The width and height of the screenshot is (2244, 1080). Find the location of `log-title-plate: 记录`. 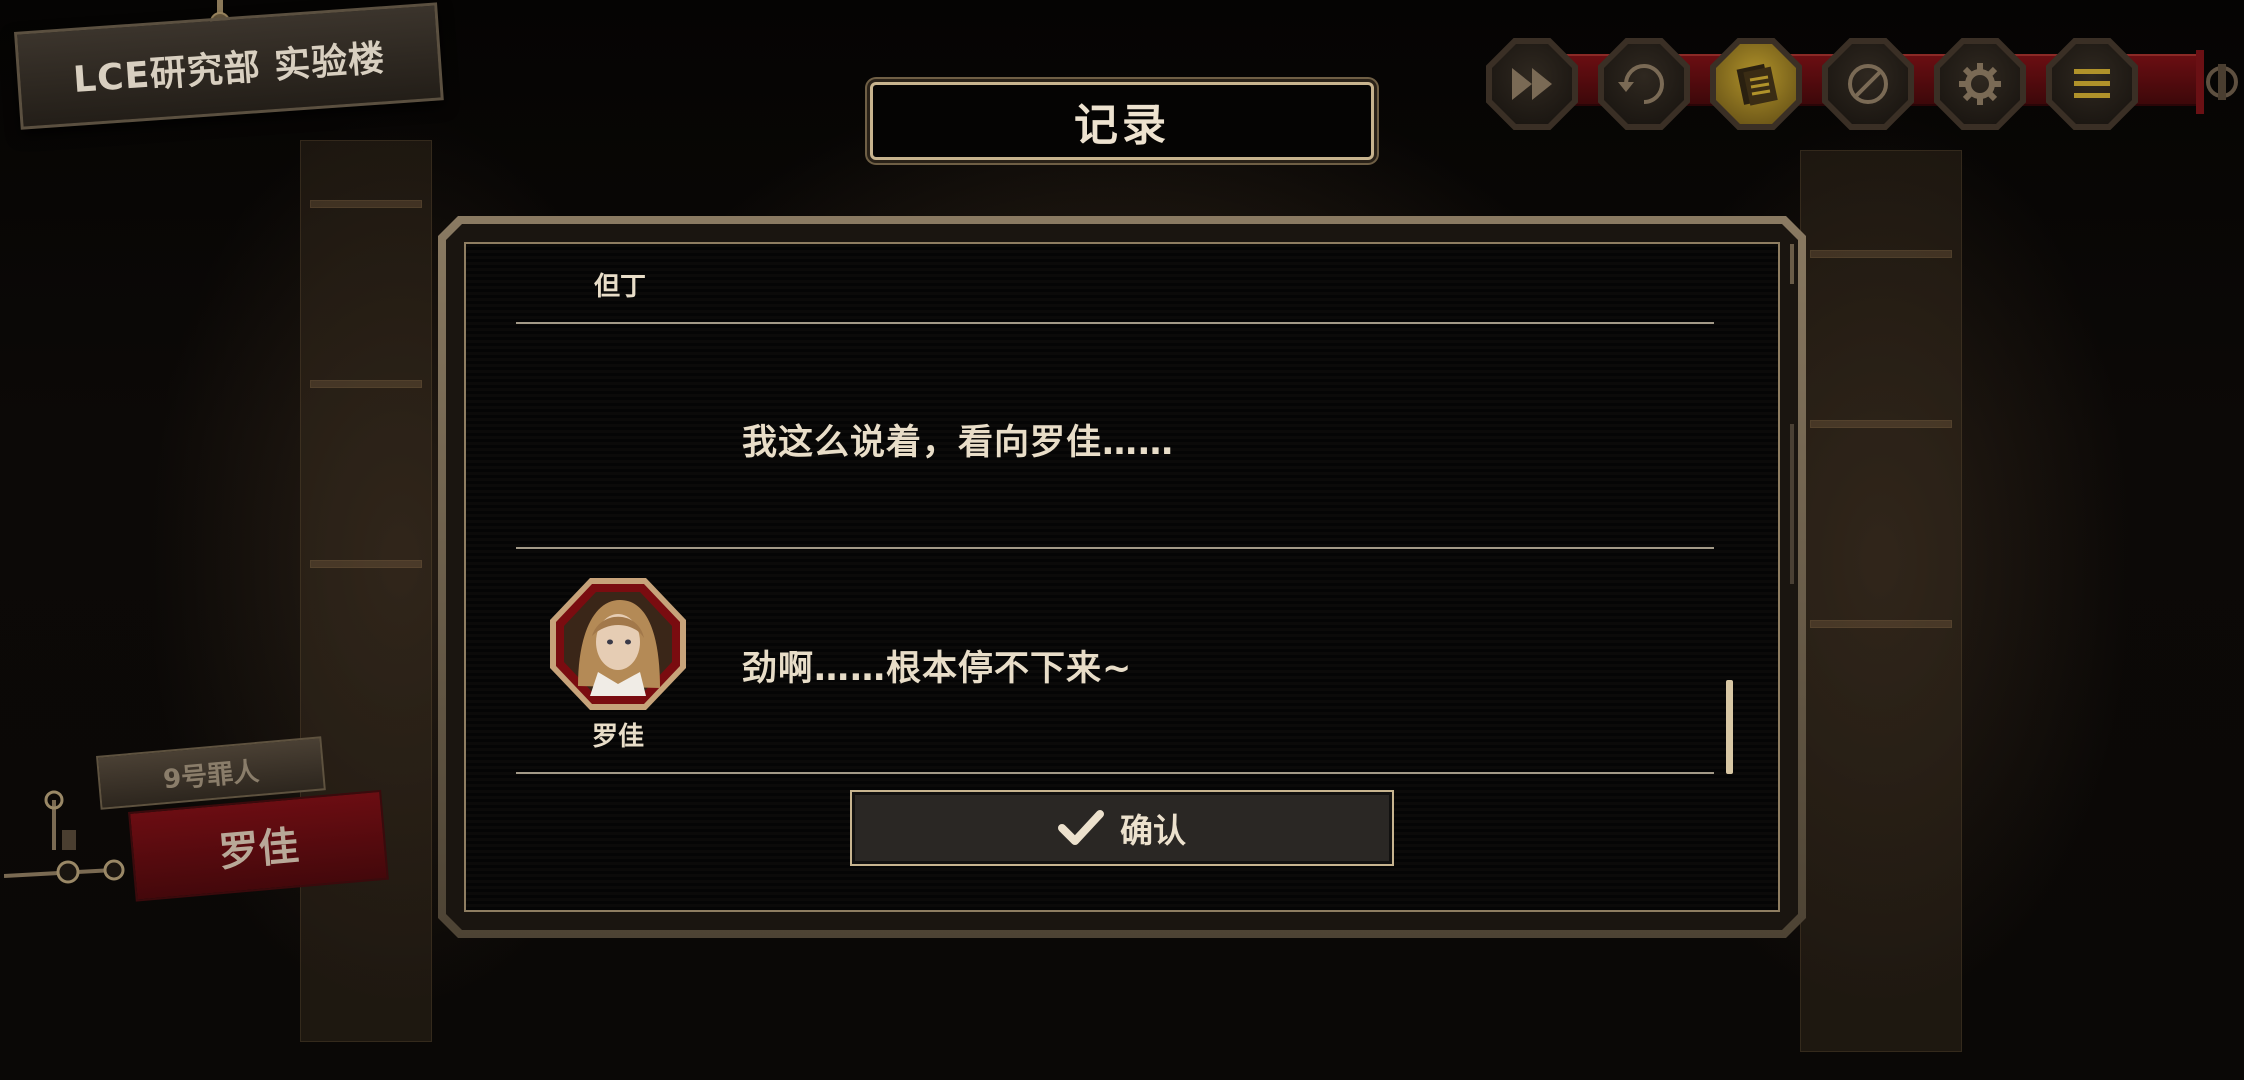

log-title-plate: 记录 is located at coordinates (1122, 121).